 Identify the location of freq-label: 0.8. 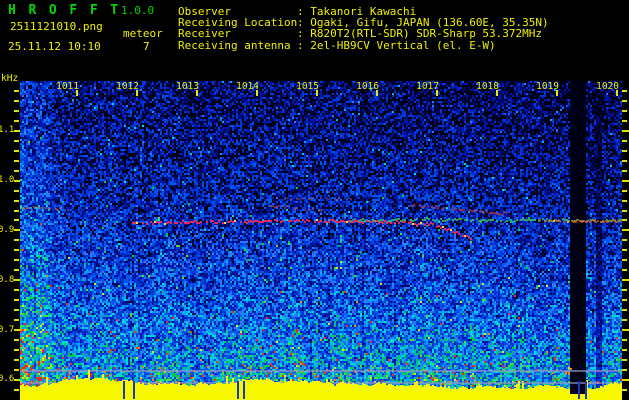
(7, 279).